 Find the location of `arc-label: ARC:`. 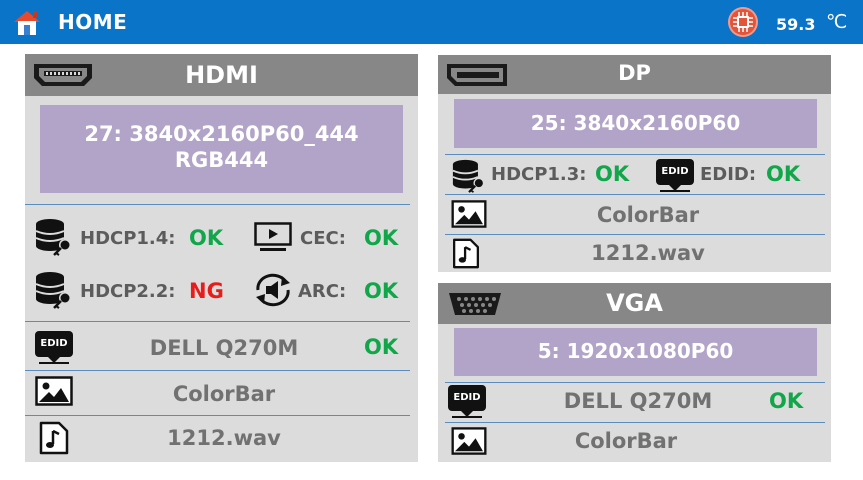

arc-label: ARC: is located at coordinates (322, 291).